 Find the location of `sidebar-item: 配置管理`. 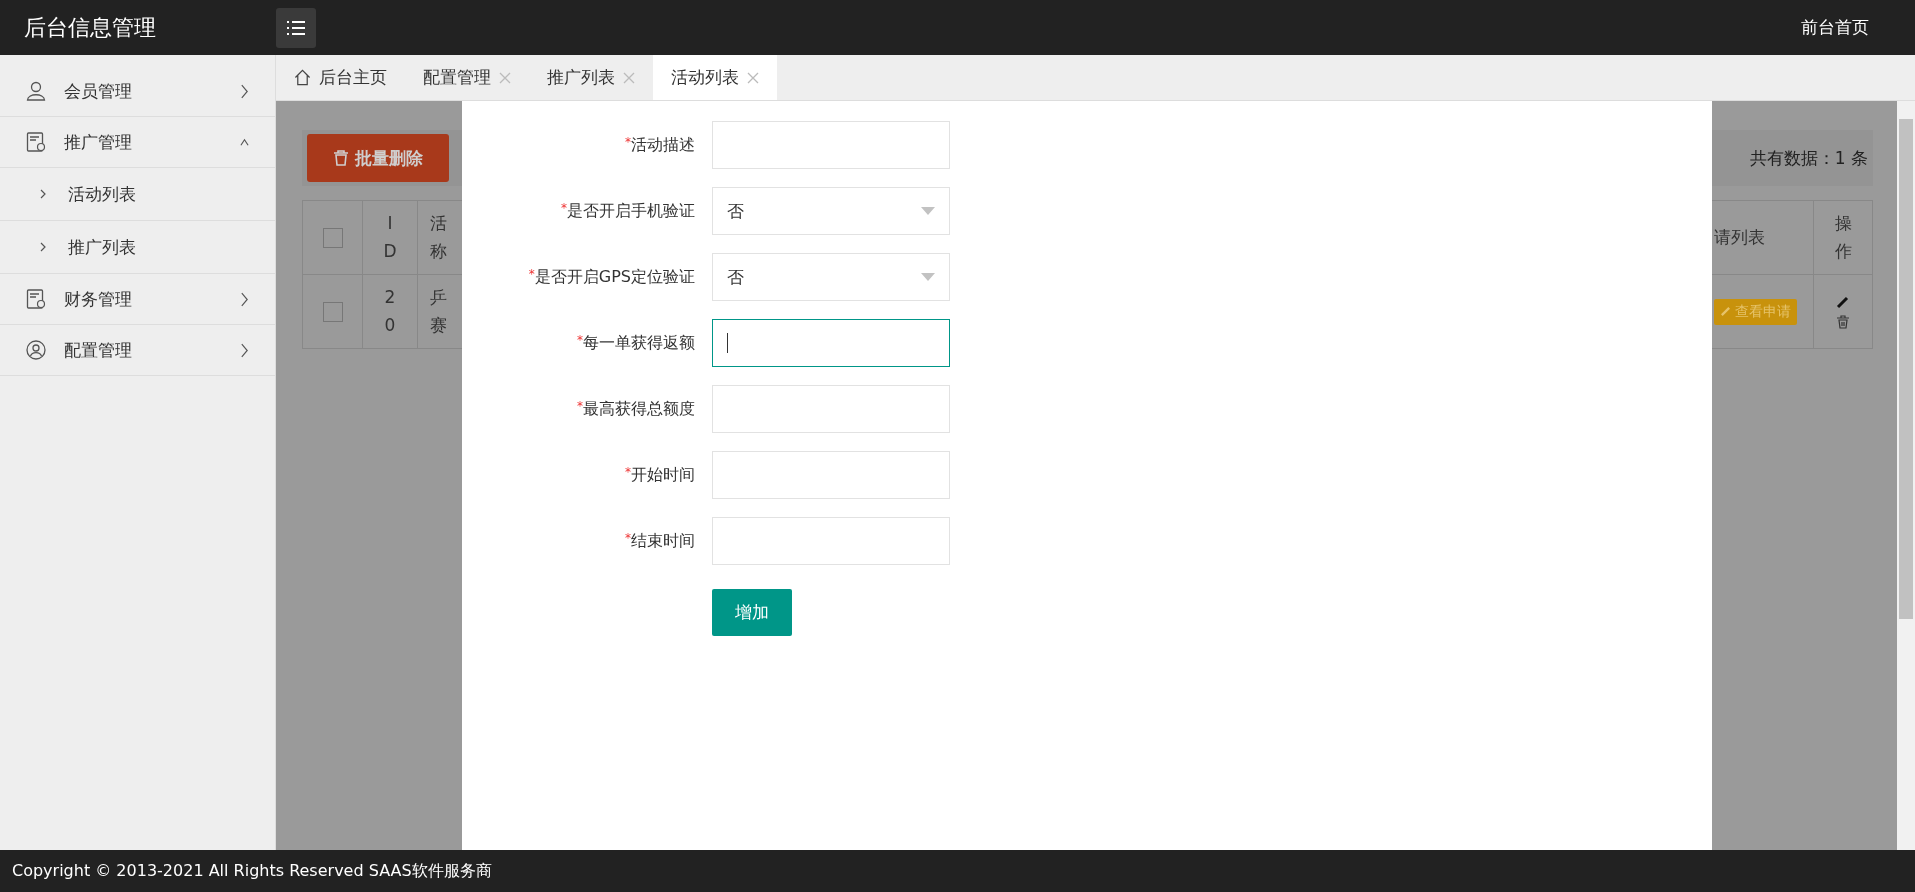

sidebar-item: 配置管理 is located at coordinates (137, 350).